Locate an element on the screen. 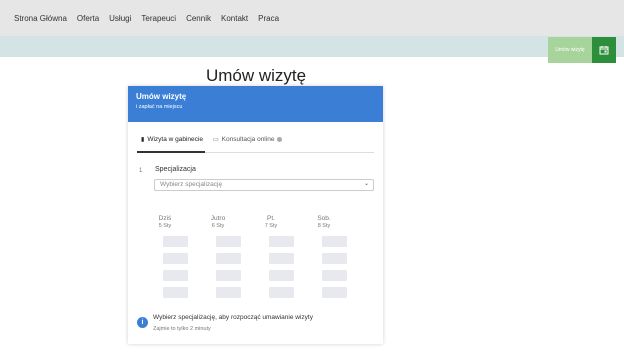 Image resolution: width=624 pixels, height=361 pixels. day-date: 6 Sty is located at coordinates (218, 226).